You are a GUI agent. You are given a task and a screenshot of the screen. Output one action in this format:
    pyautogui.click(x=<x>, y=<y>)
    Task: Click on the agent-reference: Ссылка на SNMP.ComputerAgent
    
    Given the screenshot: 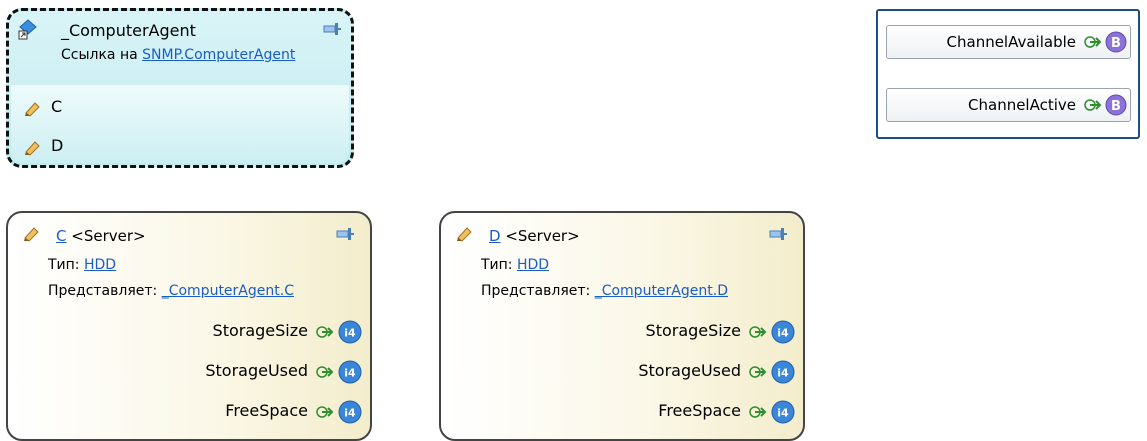 What is the action you would take?
    pyautogui.click(x=178, y=55)
    